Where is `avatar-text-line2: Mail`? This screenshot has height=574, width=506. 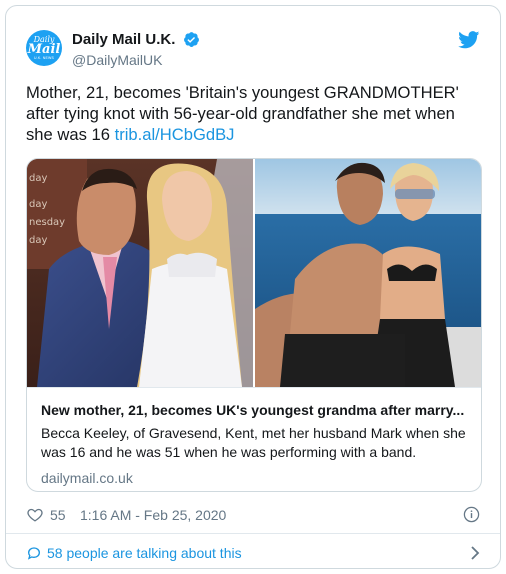
avatar-text-line2: Mail is located at coordinates (44, 49).